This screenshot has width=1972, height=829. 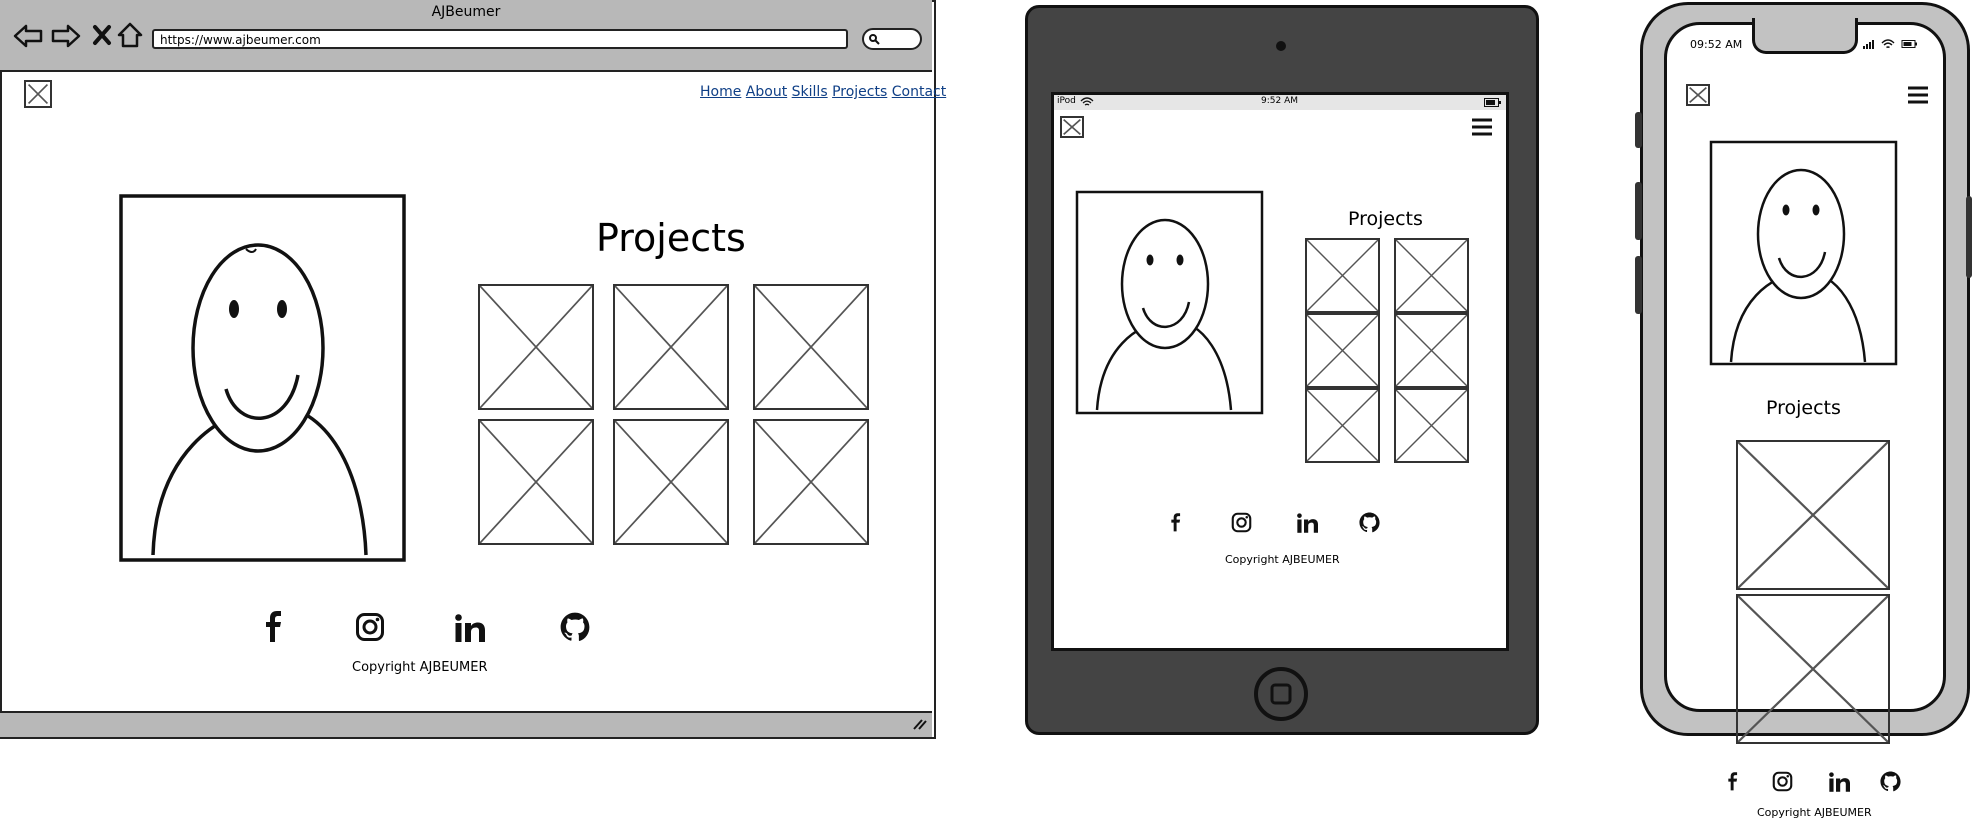 What do you see at coordinates (1803, 253) in the screenshot?
I see `phone-avatar-image` at bounding box center [1803, 253].